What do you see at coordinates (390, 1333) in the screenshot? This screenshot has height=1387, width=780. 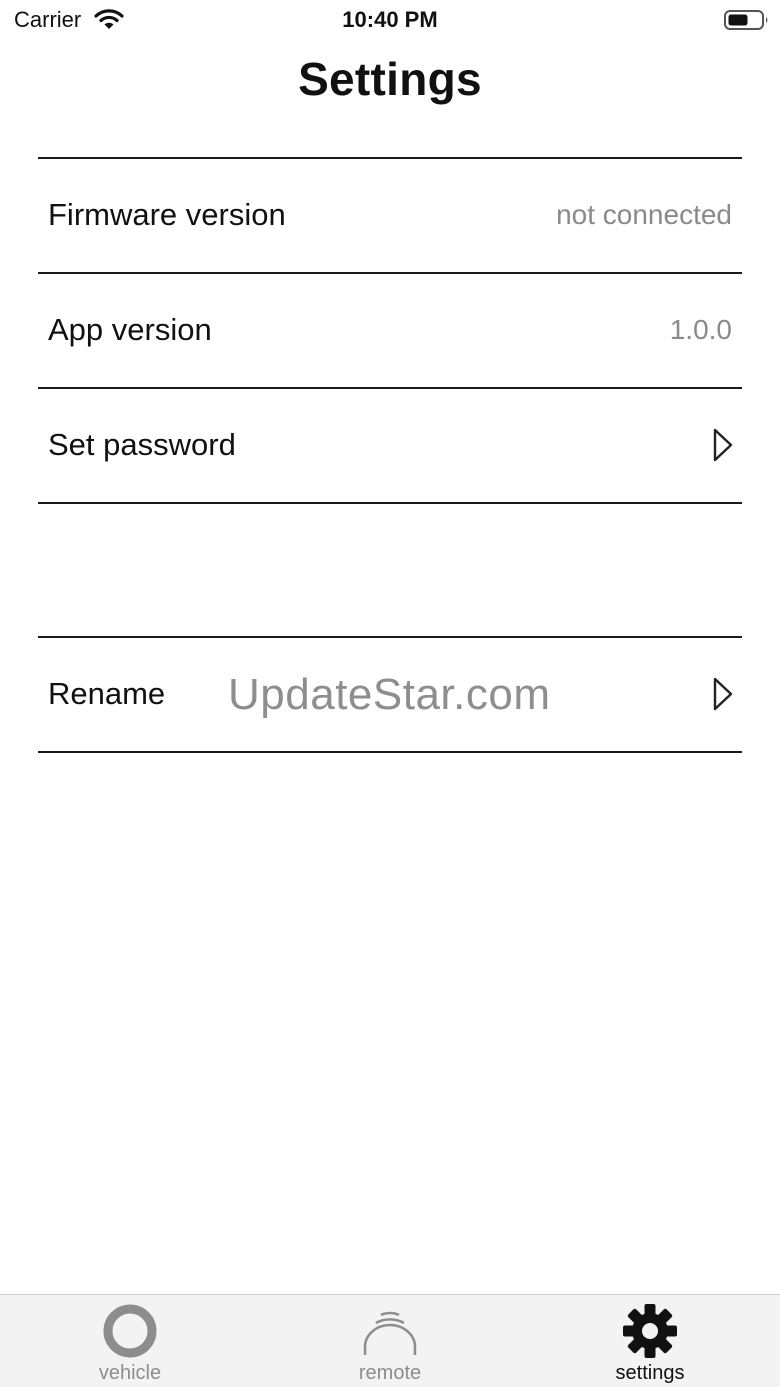 I see `signal-arc-icon` at bounding box center [390, 1333].